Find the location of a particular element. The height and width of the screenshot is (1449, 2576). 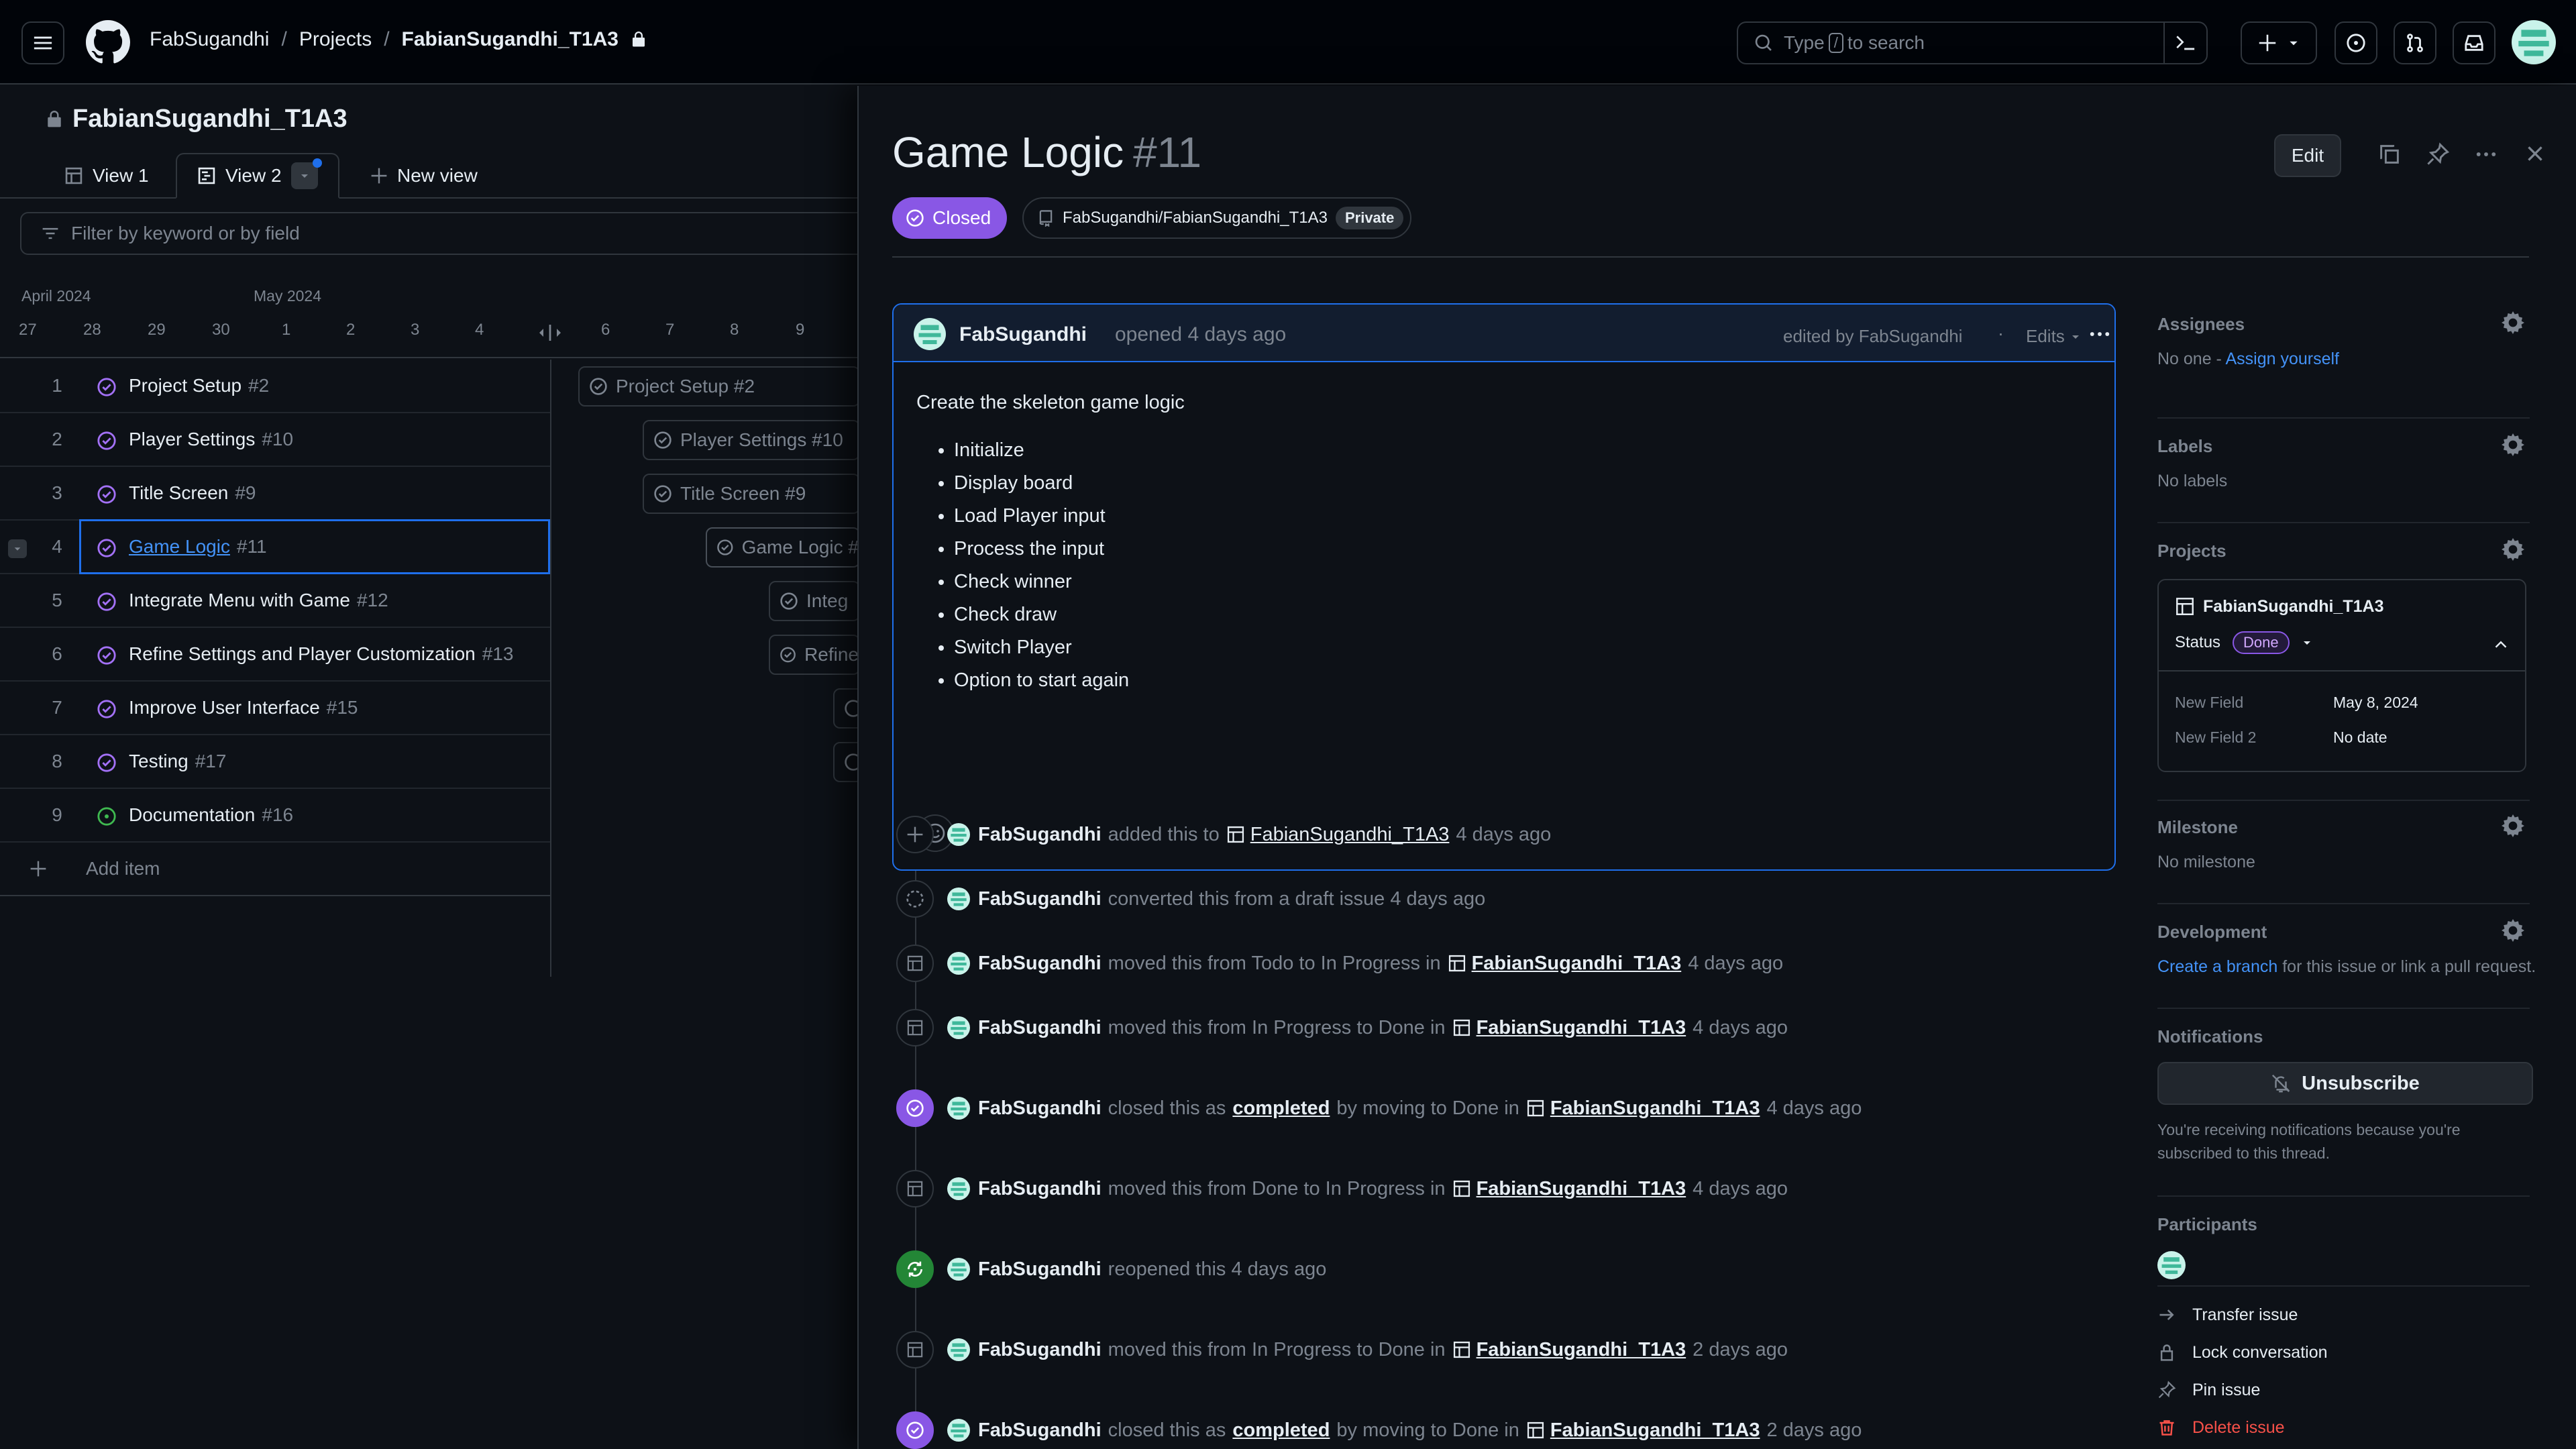

row-expand-button is located at coordinates (17, 548).